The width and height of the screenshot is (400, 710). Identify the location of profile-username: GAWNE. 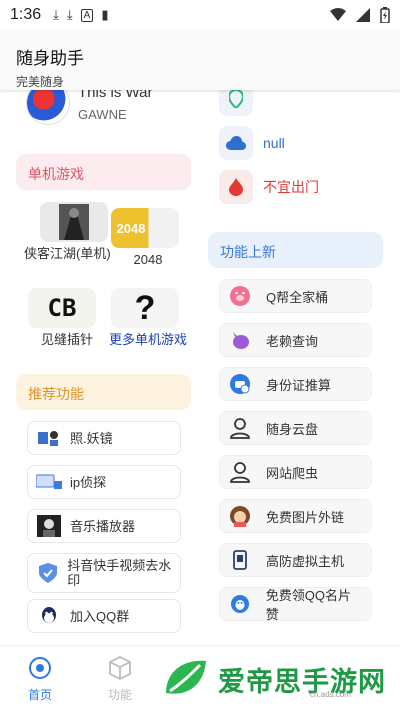
(102, 114).